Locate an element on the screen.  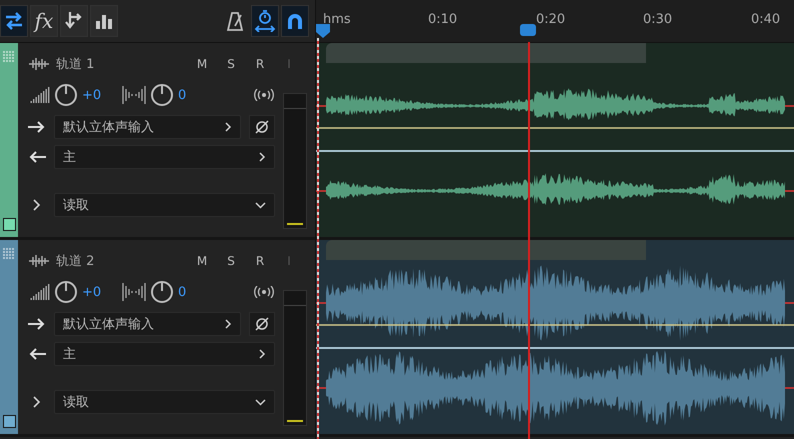
start-marker-icon is located at coordinates (323, 31).